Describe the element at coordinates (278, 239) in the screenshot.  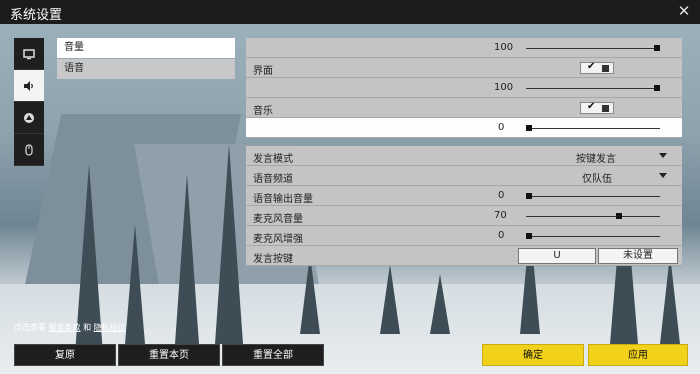
I see `mic-boost-label: 麦克风增强` at that location.